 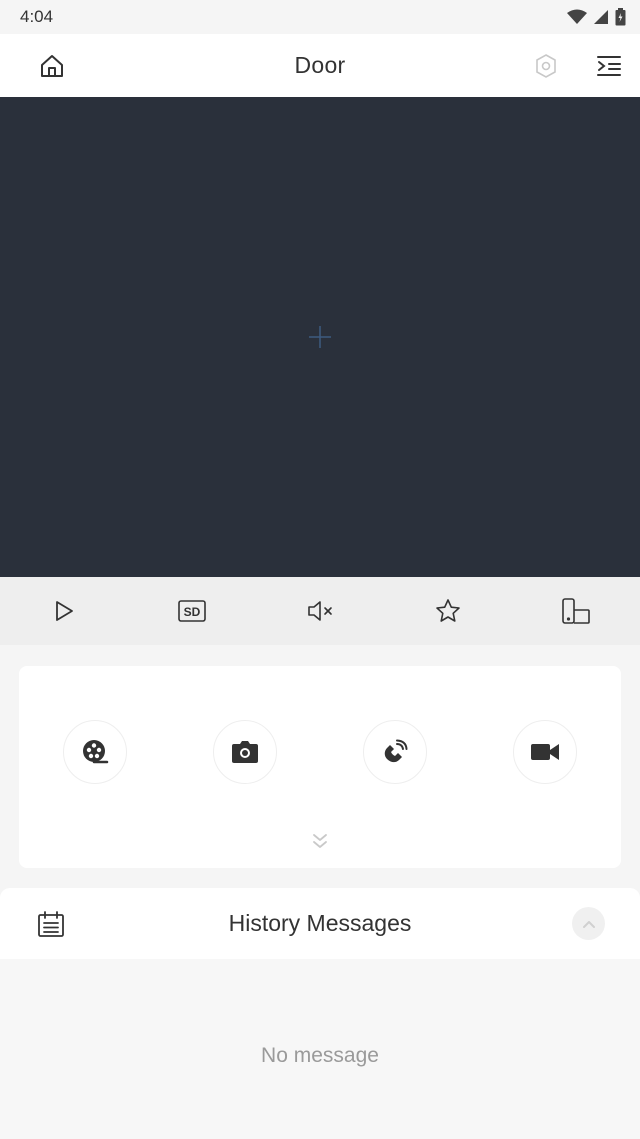 I want to click on home-button, so click(x=52, y=65).